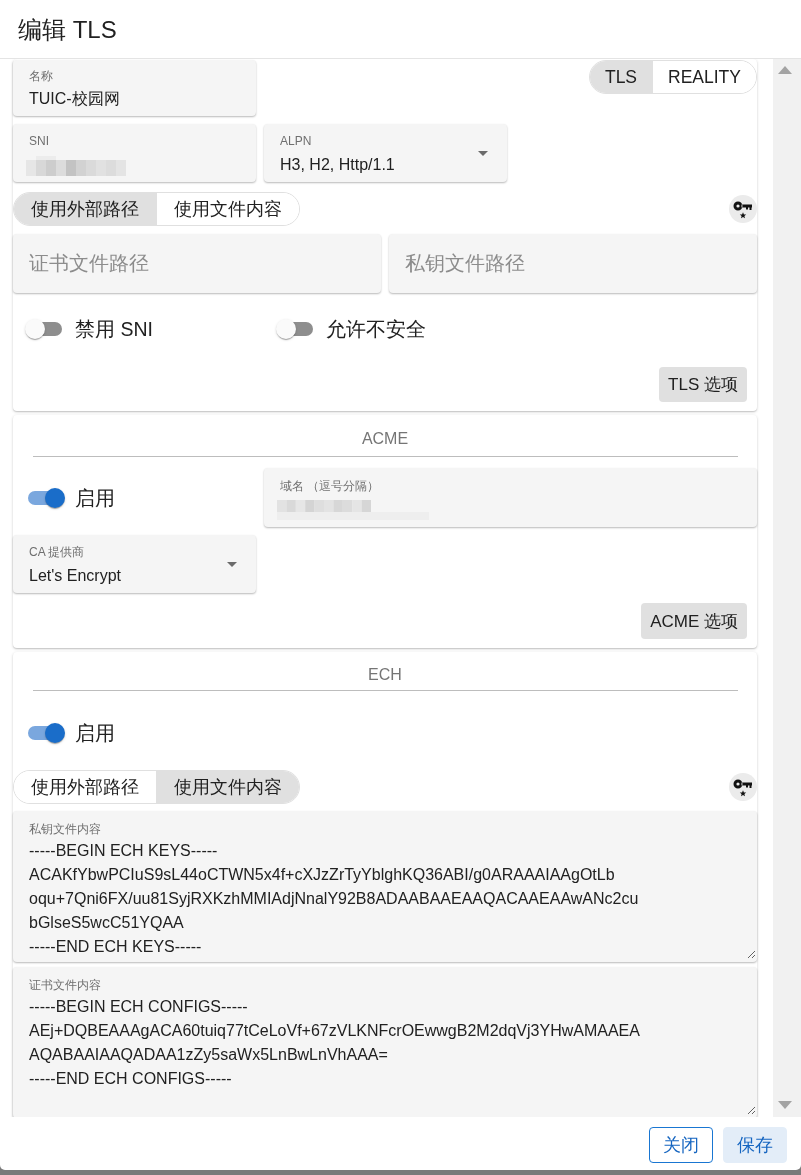  Describe the element at coordinates (755, 1145) in the screenshot. I see `save-button: 保存` at that location.